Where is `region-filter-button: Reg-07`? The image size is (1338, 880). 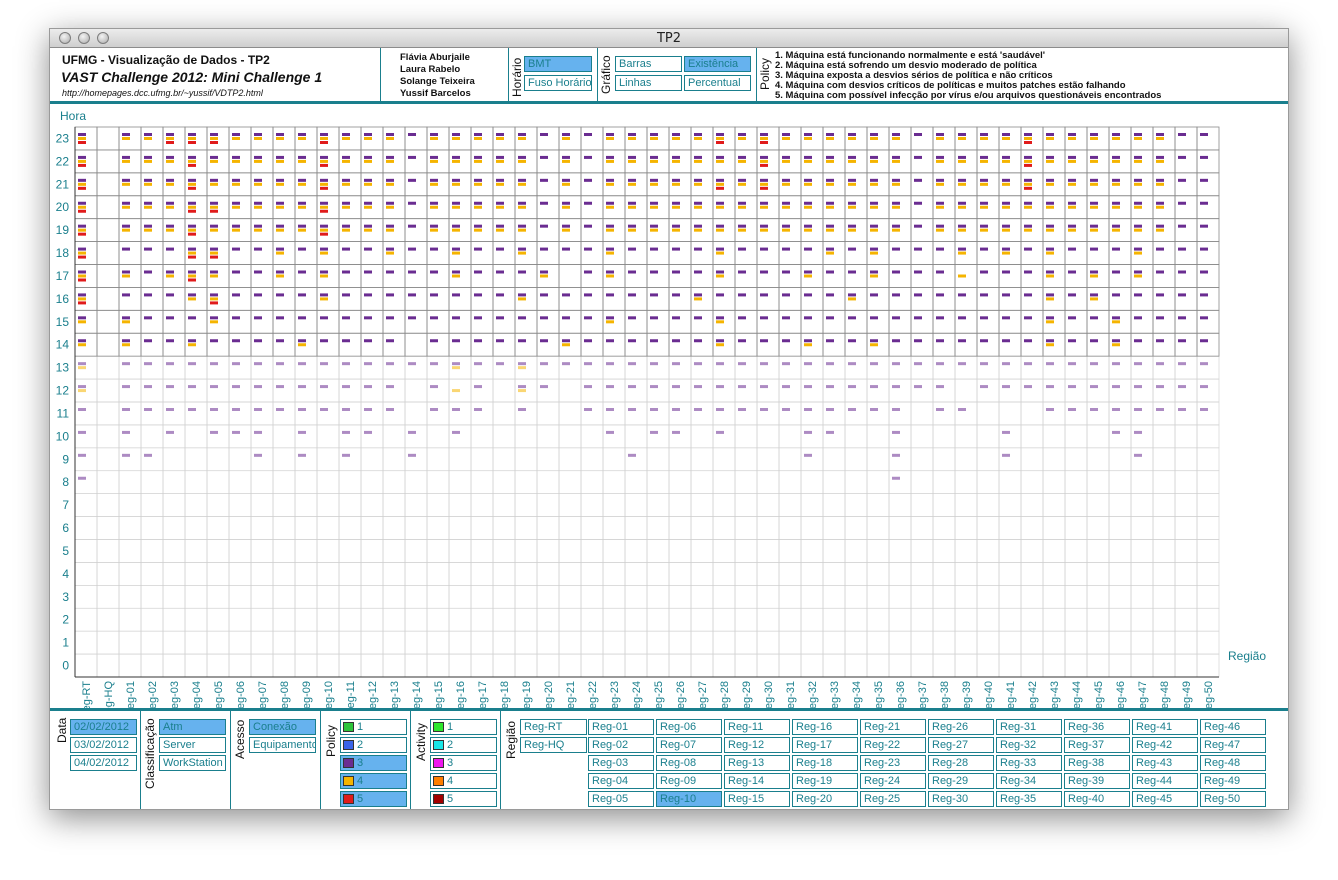 region-filter-button: Reg-07 is located at coordinates (689, 745).